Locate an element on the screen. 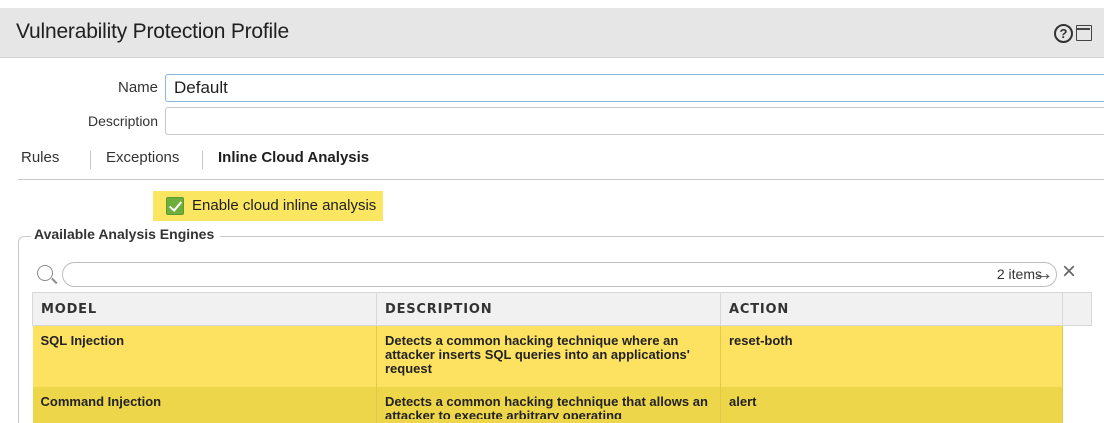 The width and height of the screenshot is (1104, 423). name-label: Name is located at coordinates (137, 87).